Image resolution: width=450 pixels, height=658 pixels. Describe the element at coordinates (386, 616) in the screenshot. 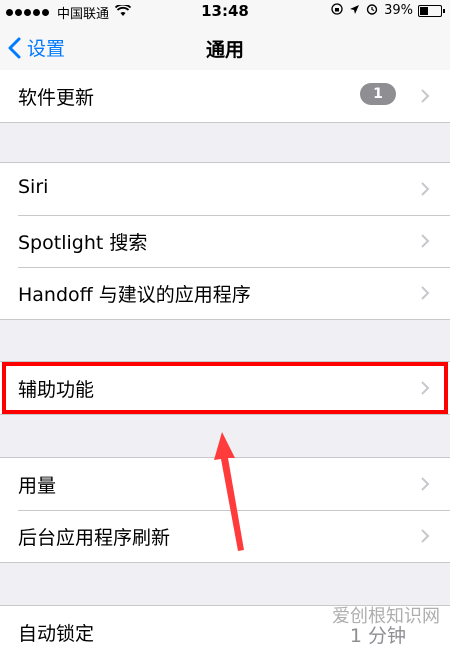

I see `watermark: 爱创根知识网` at that location.